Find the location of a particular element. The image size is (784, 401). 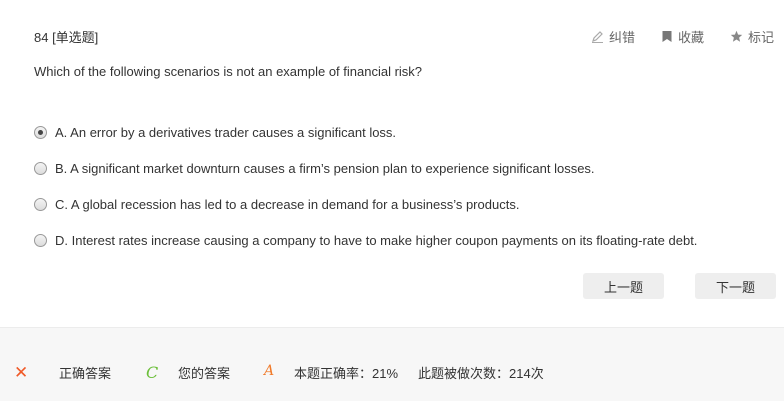

report-error-button: 纠错 is located at coordinates (613, 36).